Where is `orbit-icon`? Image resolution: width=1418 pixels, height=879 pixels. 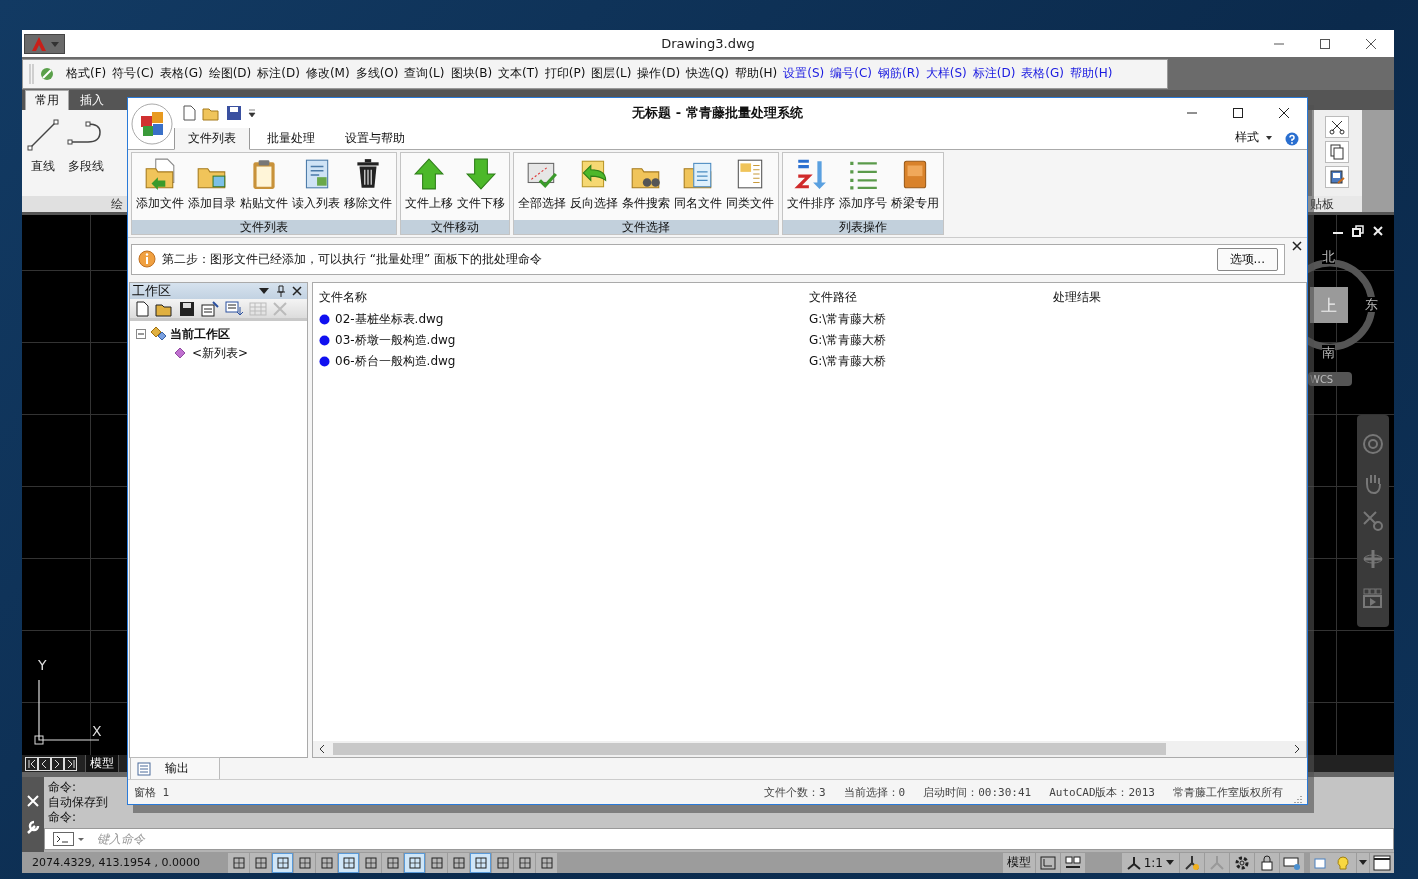
orbit-icon is located at coordinates (1373, 559).